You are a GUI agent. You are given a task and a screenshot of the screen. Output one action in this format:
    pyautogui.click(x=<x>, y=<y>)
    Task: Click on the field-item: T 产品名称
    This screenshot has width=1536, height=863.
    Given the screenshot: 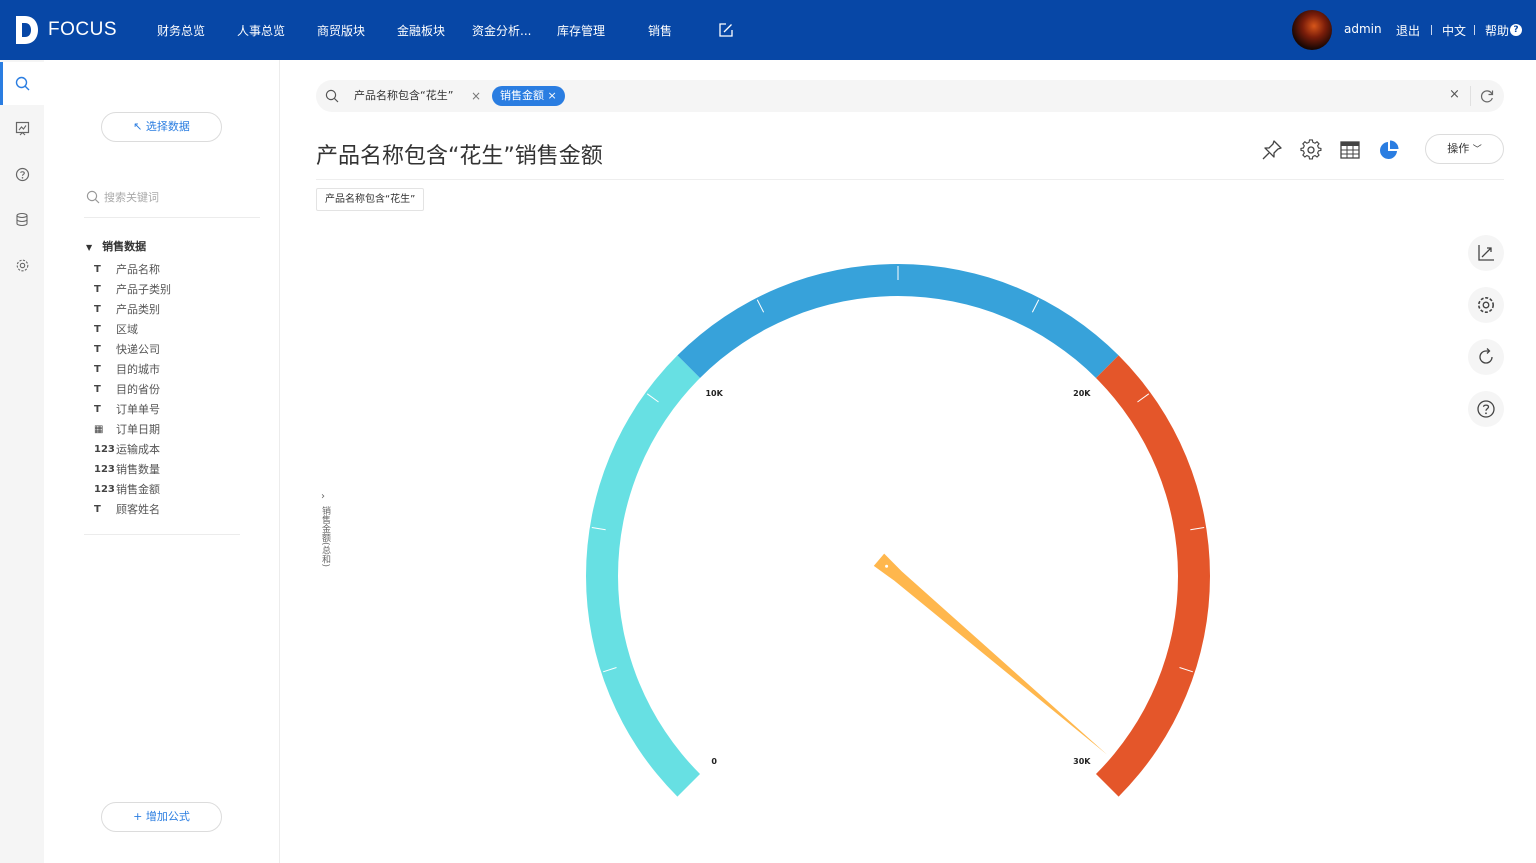 What is the action you would take?
    pyautogui.click(x=127, y=269)
    